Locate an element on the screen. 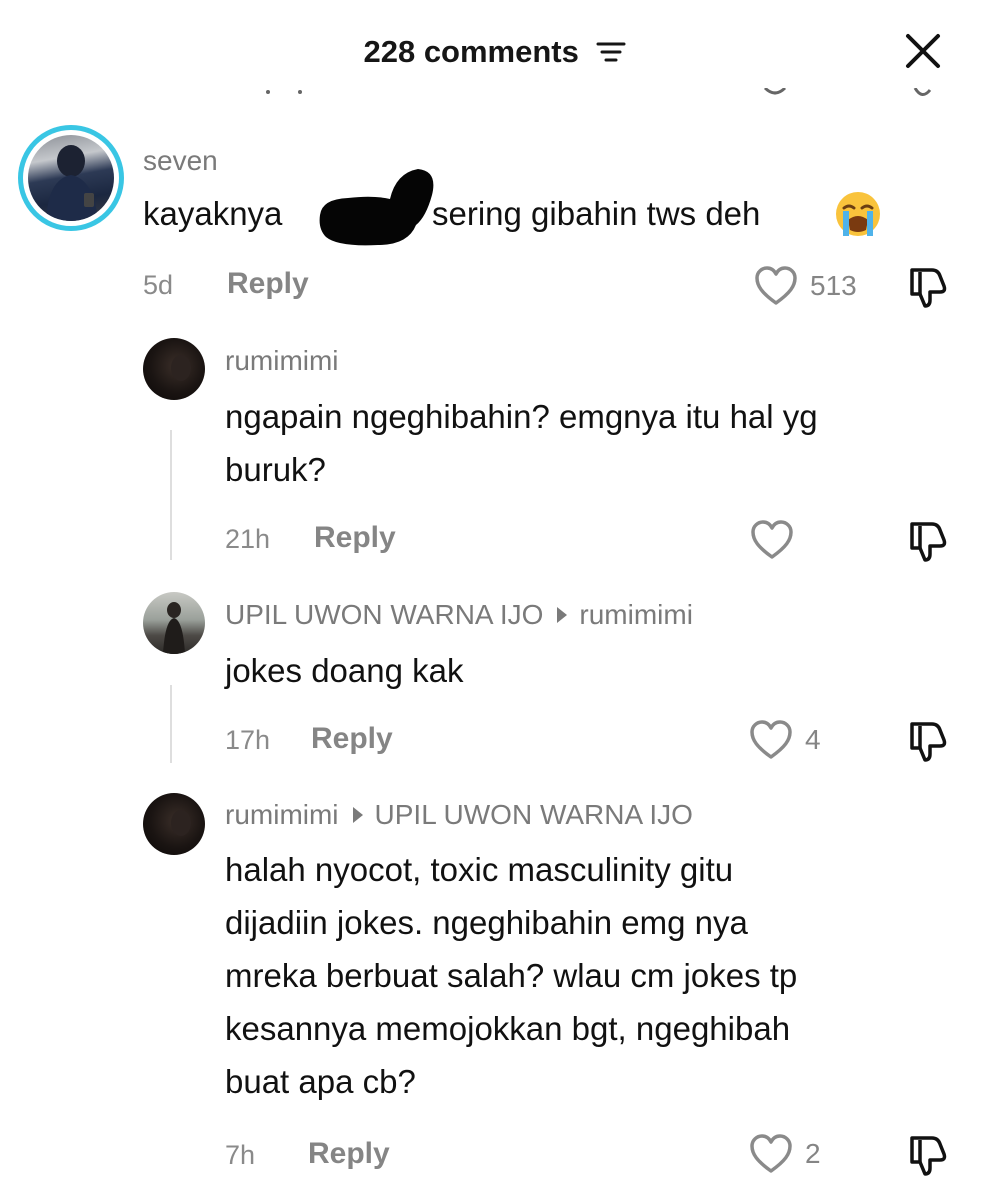 The width and height of the screenshot is (989, 1200). like-count: 513 is located at coordinates (833, 285).